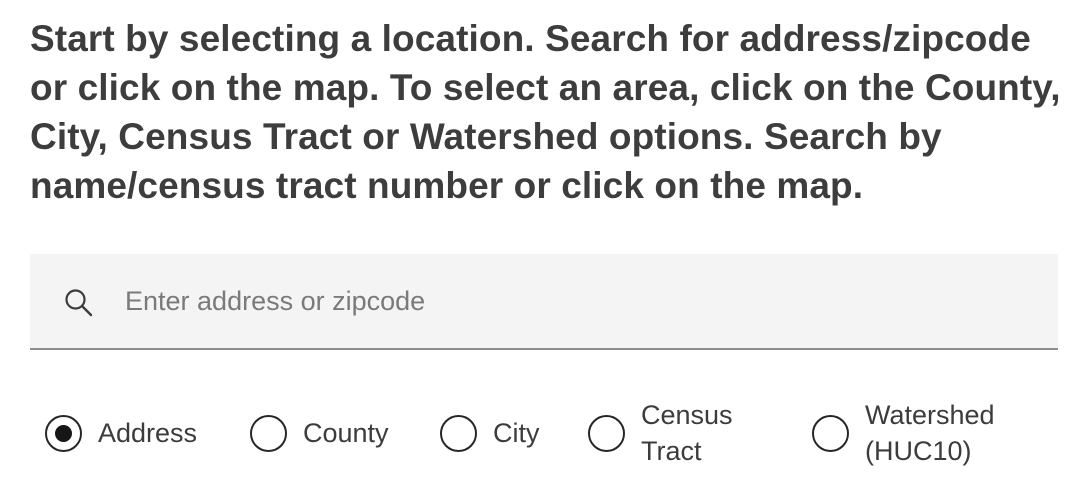 Image resolution: width=1086 pixels, height=484 pixels. I want to click on radio-selected-dot, so click(63, 433).